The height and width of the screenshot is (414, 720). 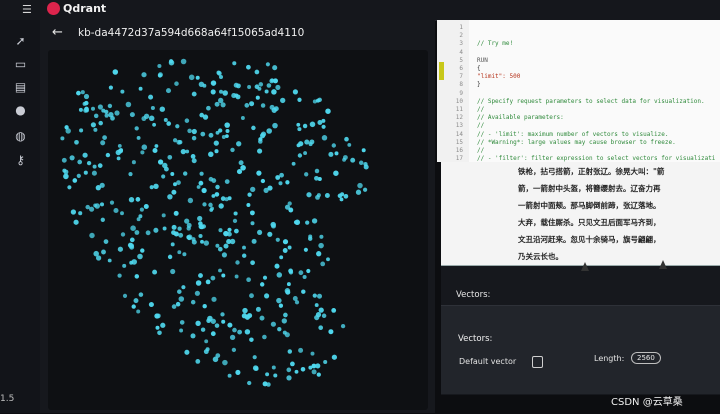 What do you see at coordinates (20, 86) in the screenshot?
I see `collections-icon: ▤` at bounding box center [20, 86].